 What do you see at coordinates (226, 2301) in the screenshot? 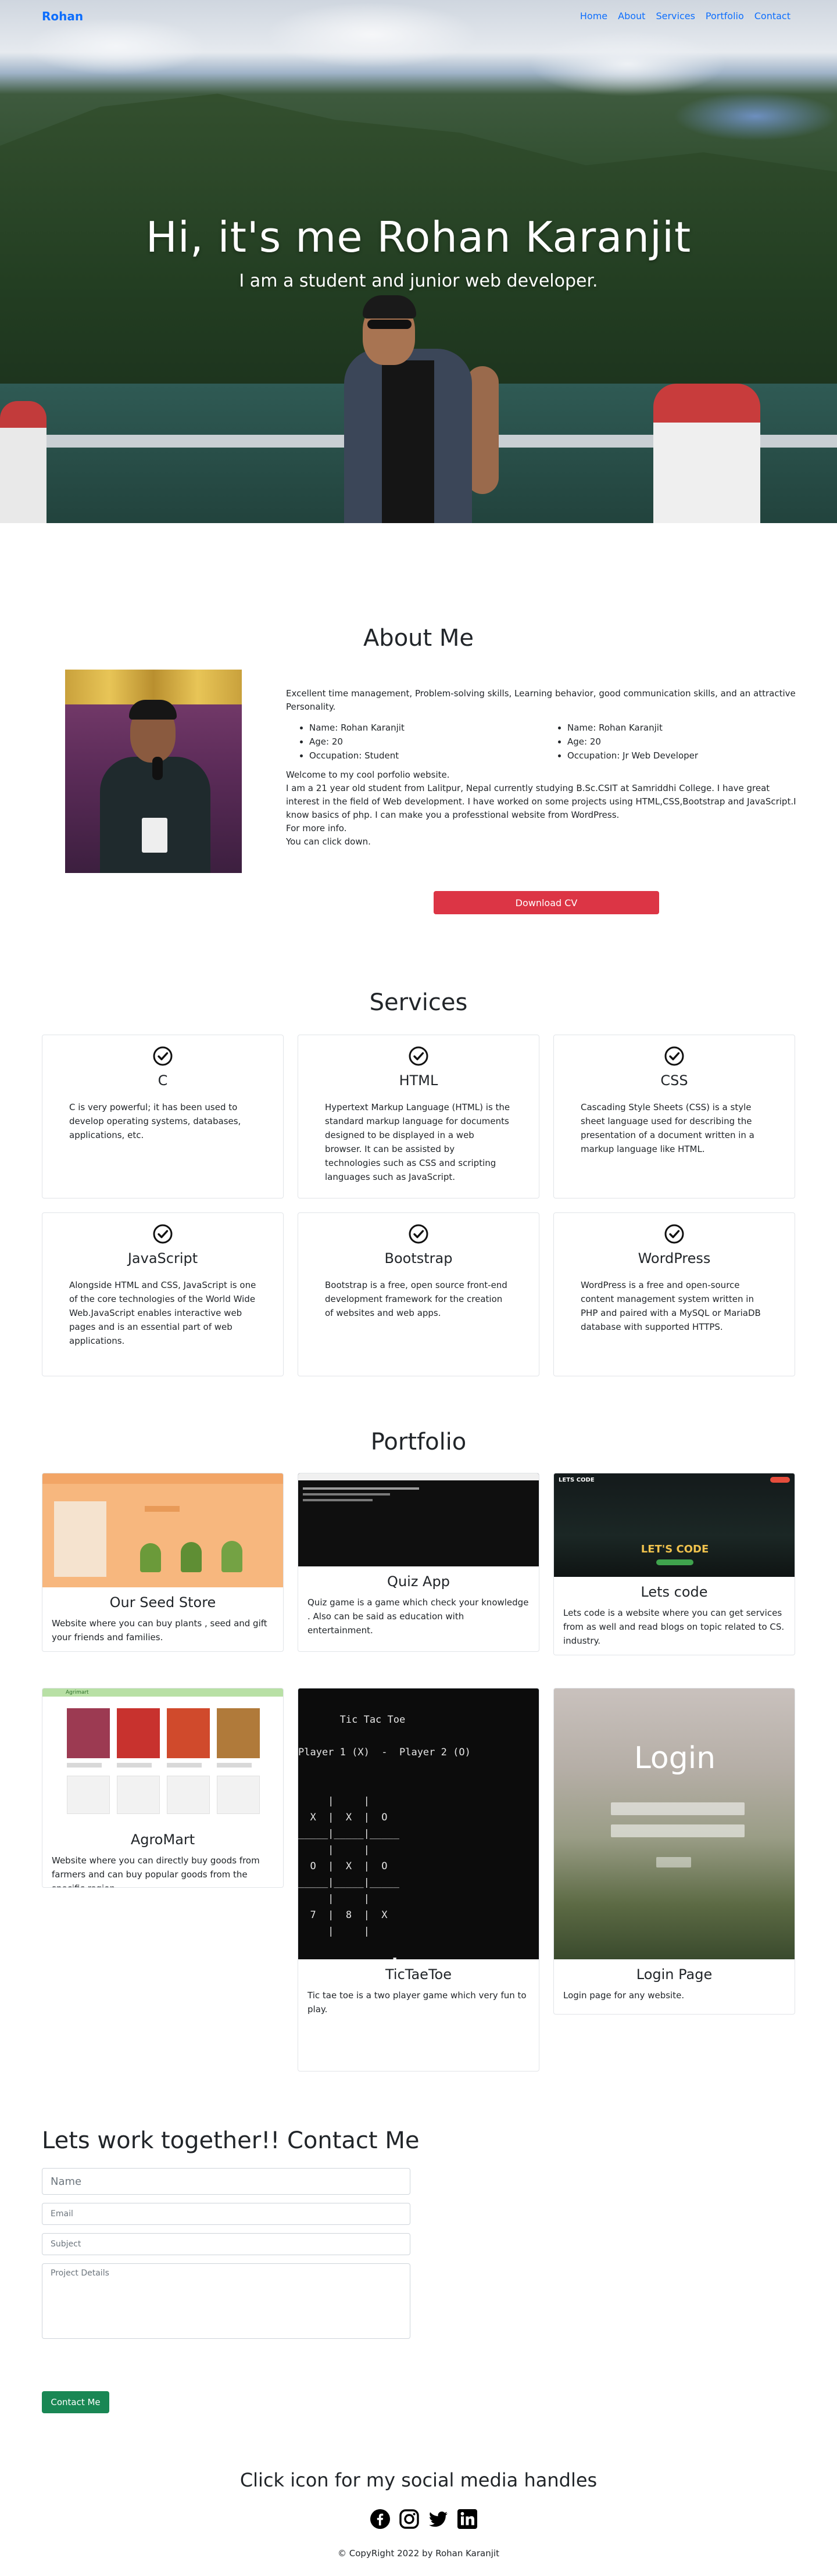
I see `project-details-textarea: Project Details` at bounding box center [226, 2301].